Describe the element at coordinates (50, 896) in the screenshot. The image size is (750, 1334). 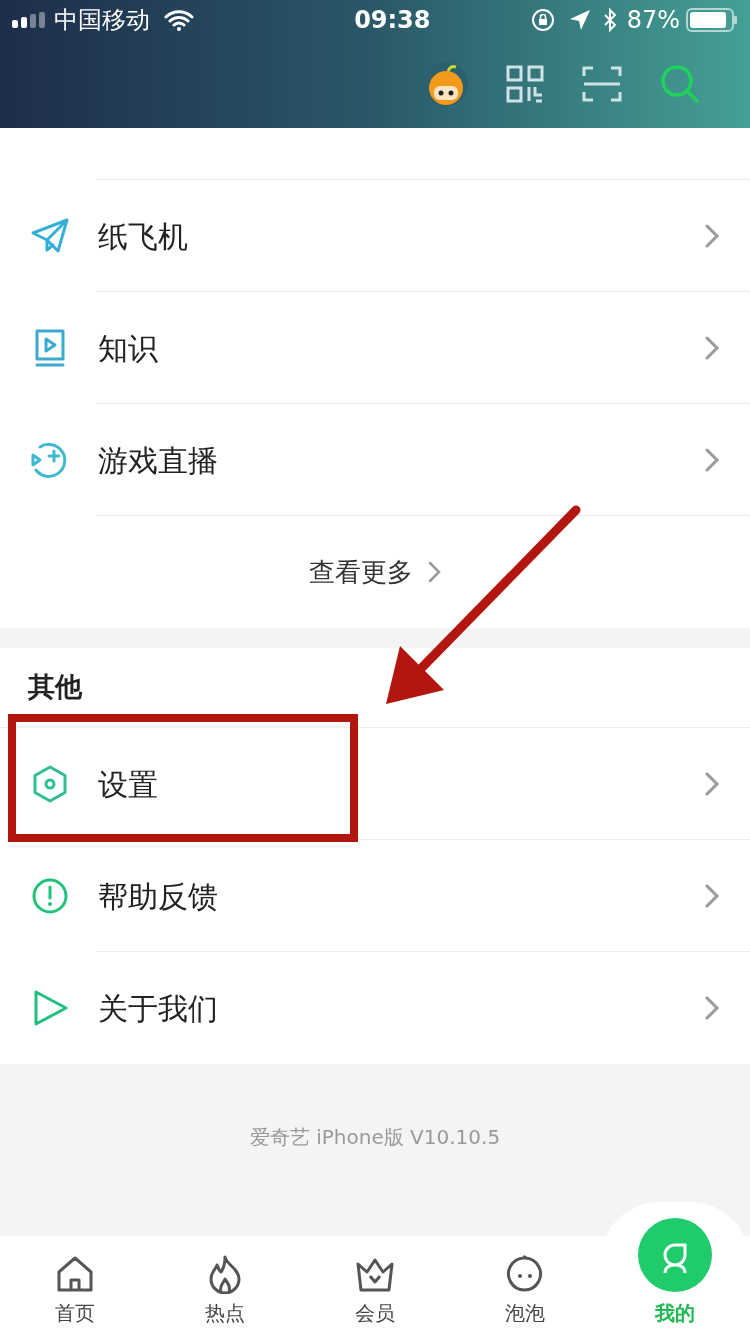
I see `exclamation-icon` at that location.